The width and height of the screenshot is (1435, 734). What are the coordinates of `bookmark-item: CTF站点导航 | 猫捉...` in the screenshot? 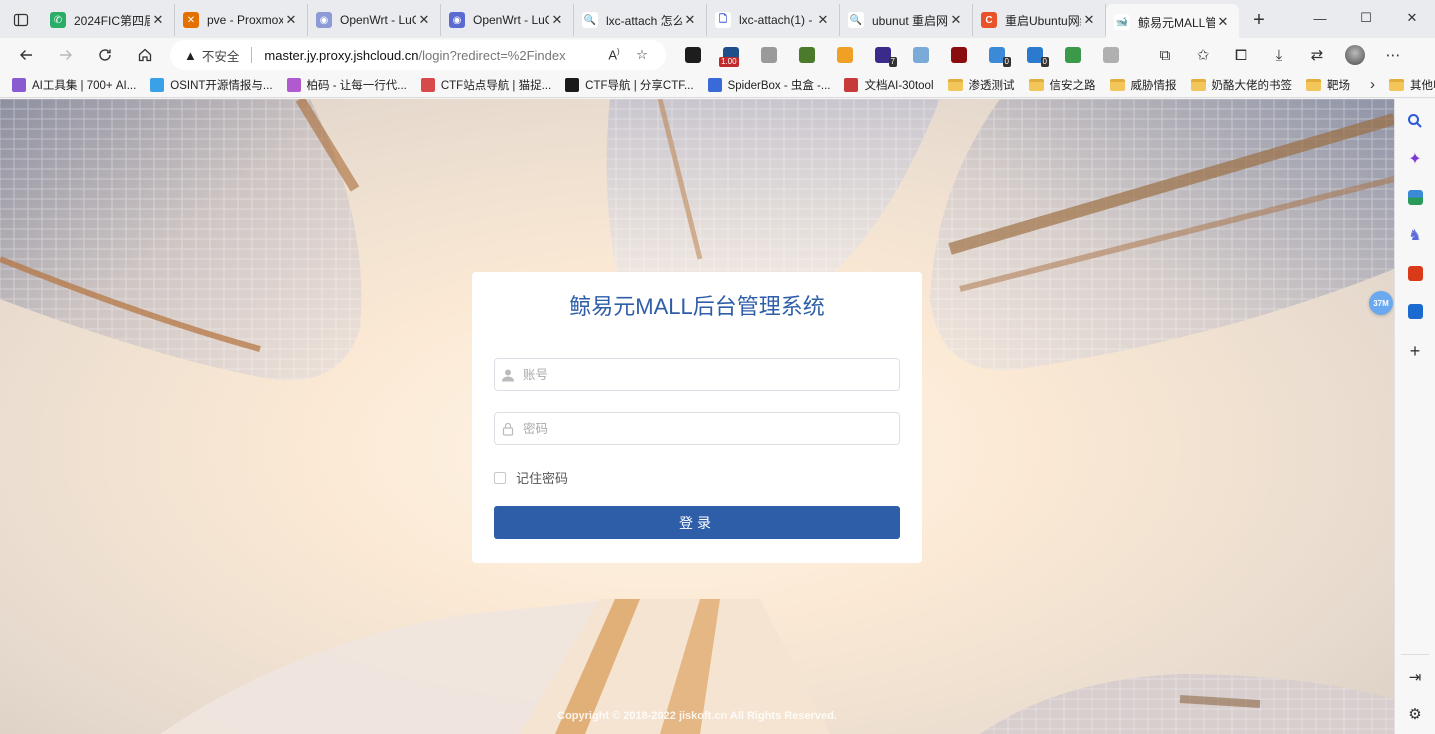 It's located at (485, 85).